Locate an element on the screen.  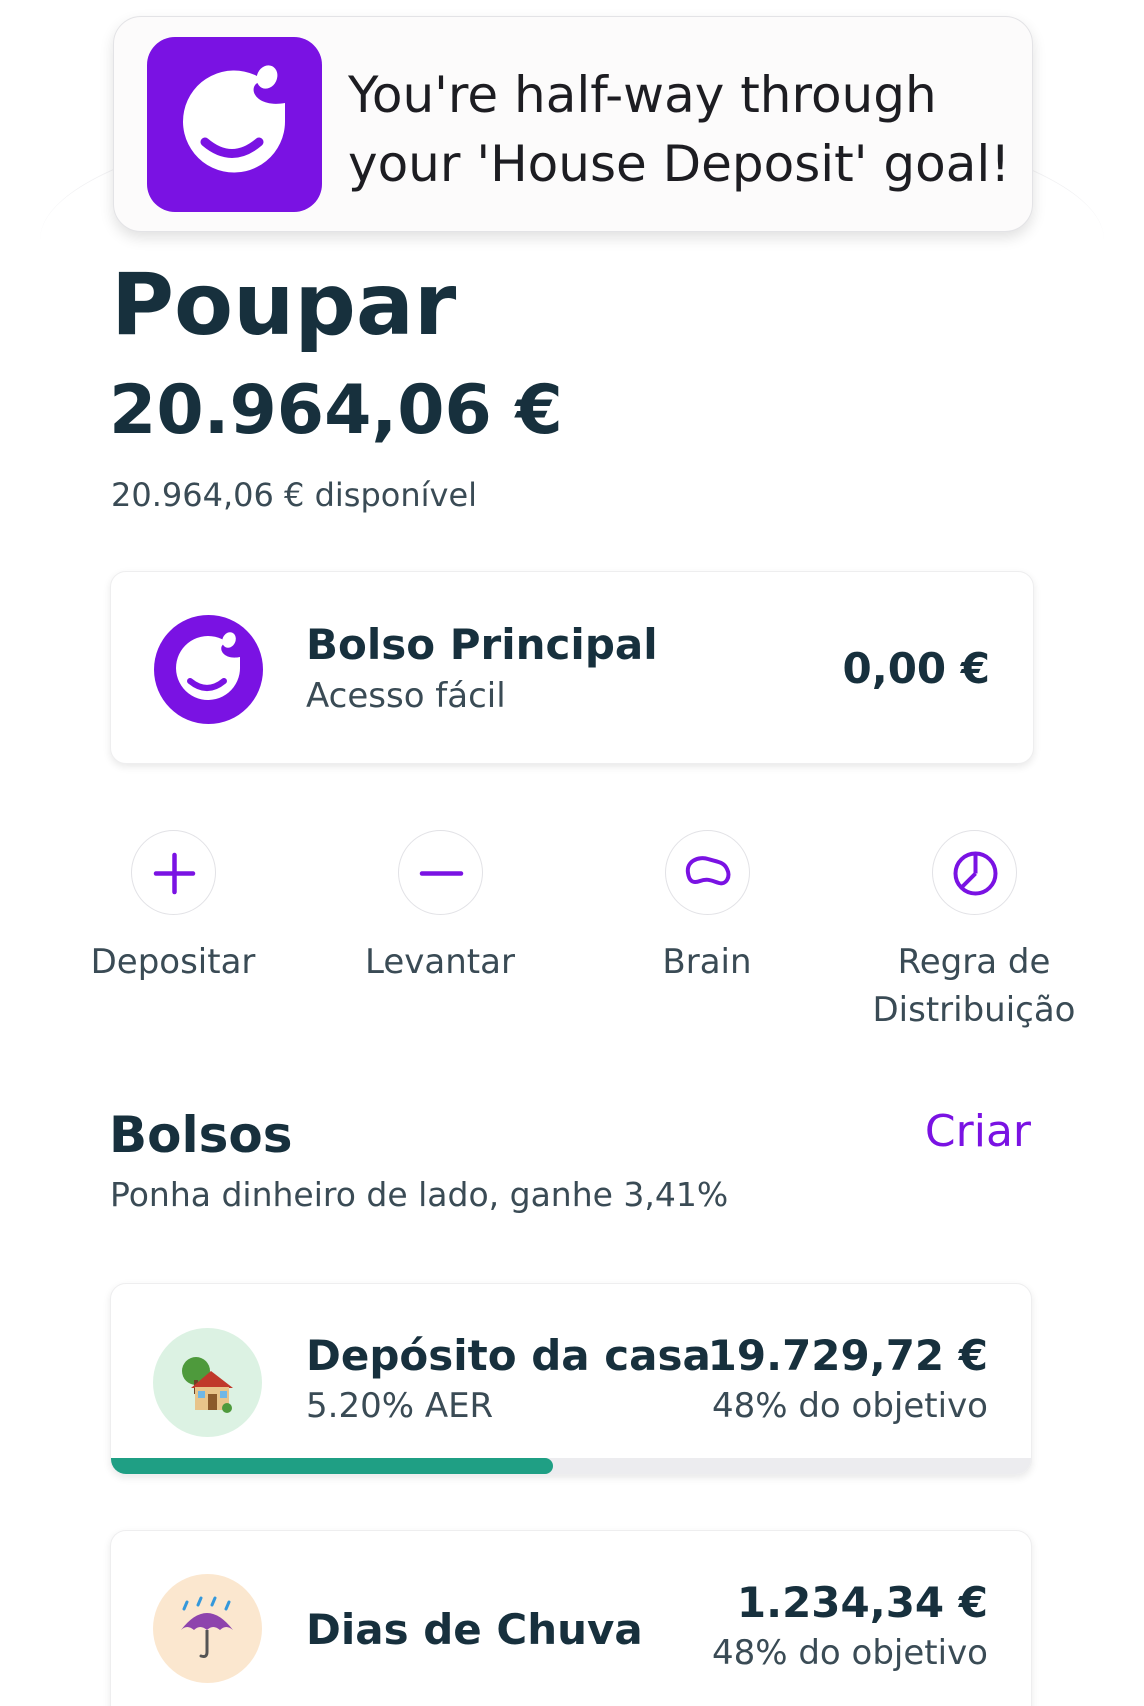
pocket-rate: 5.20% AER is located at coordinates (400, 1406).